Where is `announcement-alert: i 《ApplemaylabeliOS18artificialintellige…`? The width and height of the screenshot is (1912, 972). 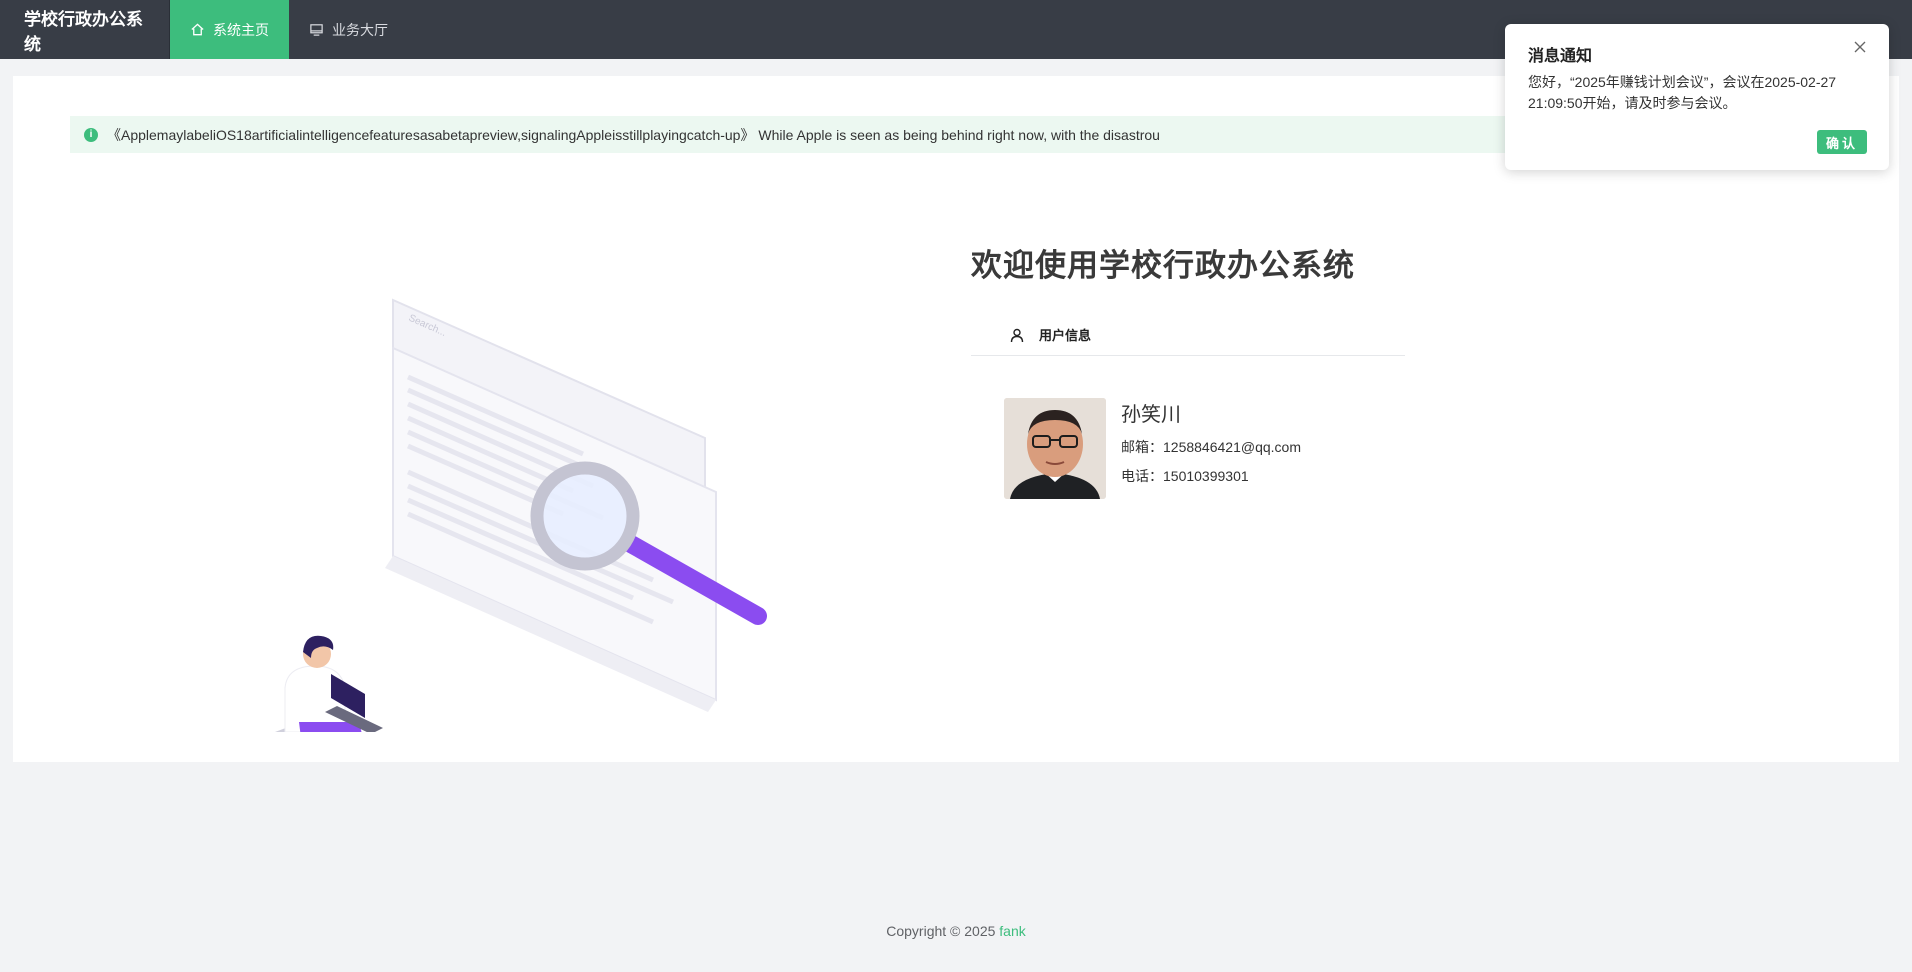 announcement-alert: i 《ApplemaylabeliOS18artificialintellige… is located at coordinates (796, 134).